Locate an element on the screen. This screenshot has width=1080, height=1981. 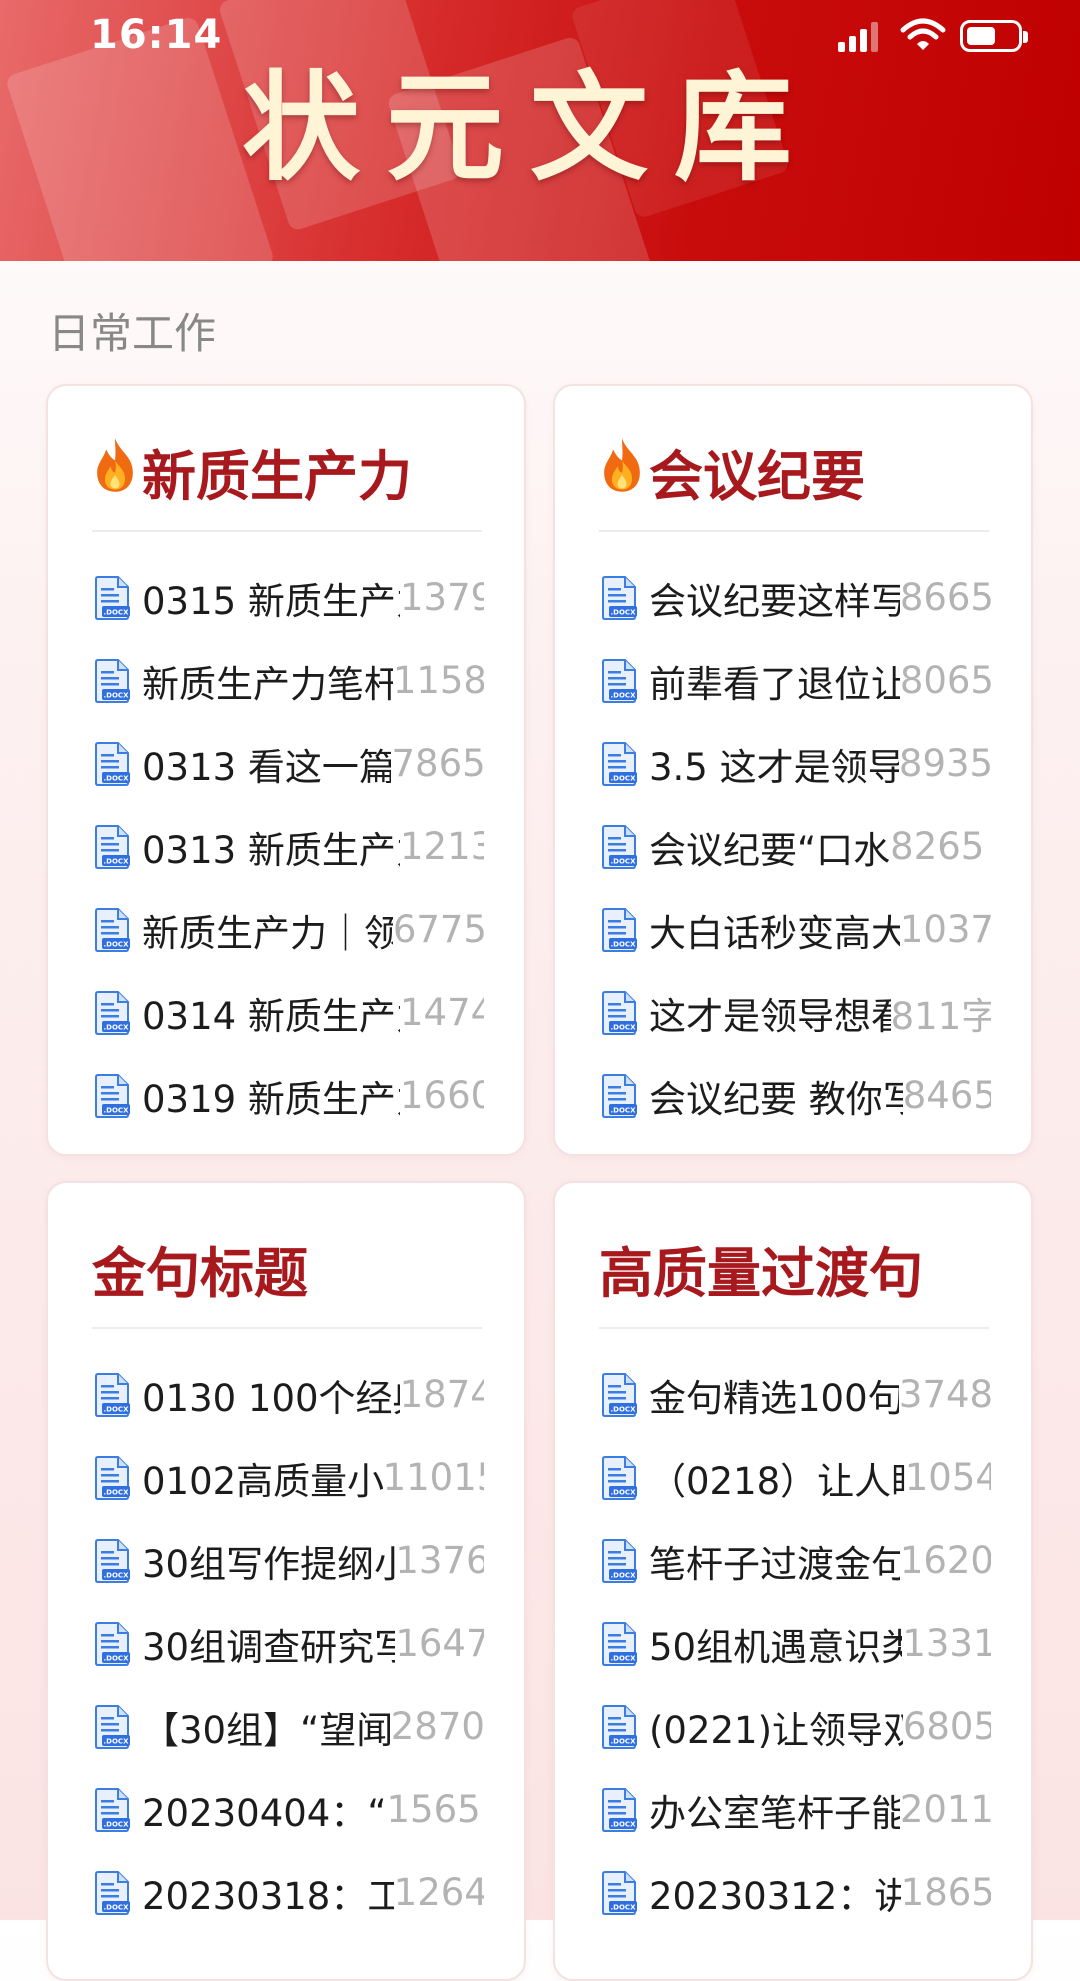
document-item: .DOCX 会议纪要 教你写 8465 is located at coordinates (795, 1095).